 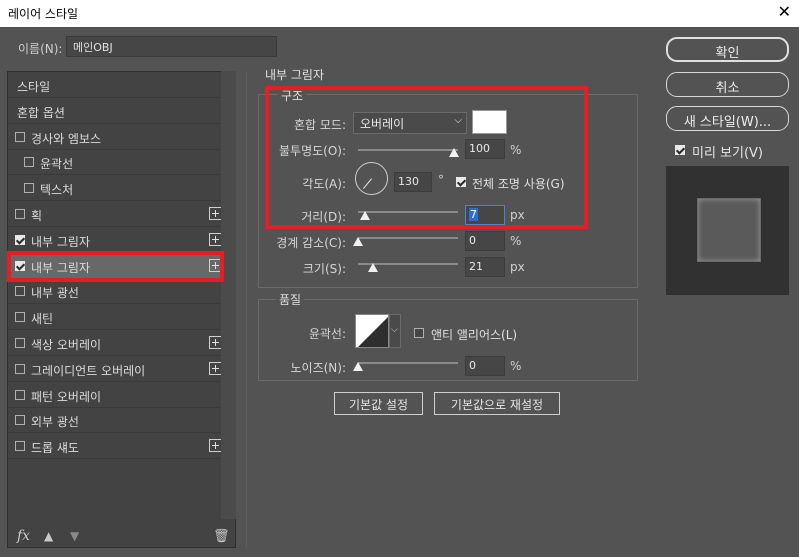 I want to click on list-item: 윤곽선, so click(x=118, y=163).